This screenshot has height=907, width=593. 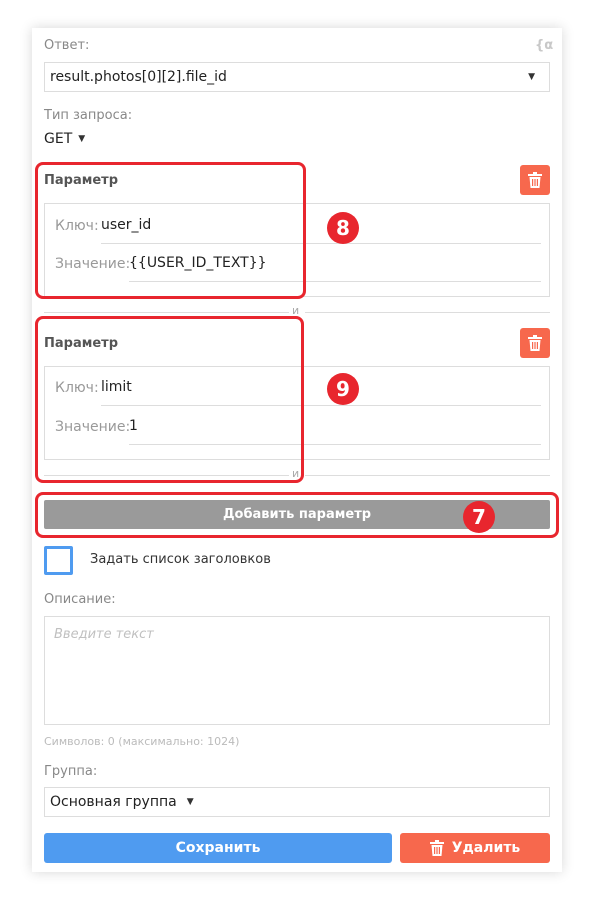 What do you see at coordinates (544, 45) in the screenshot?
I see `alpha-icon: {α` at bounding box center [544, 45].